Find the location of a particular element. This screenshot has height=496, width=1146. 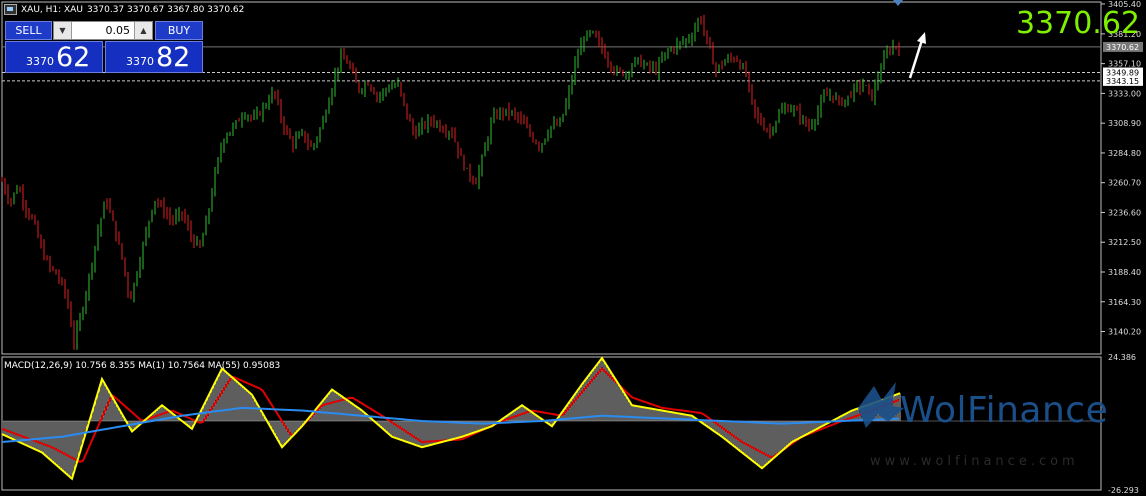

current-price-label: 3370.62 is located at coordinates (1077, 23).